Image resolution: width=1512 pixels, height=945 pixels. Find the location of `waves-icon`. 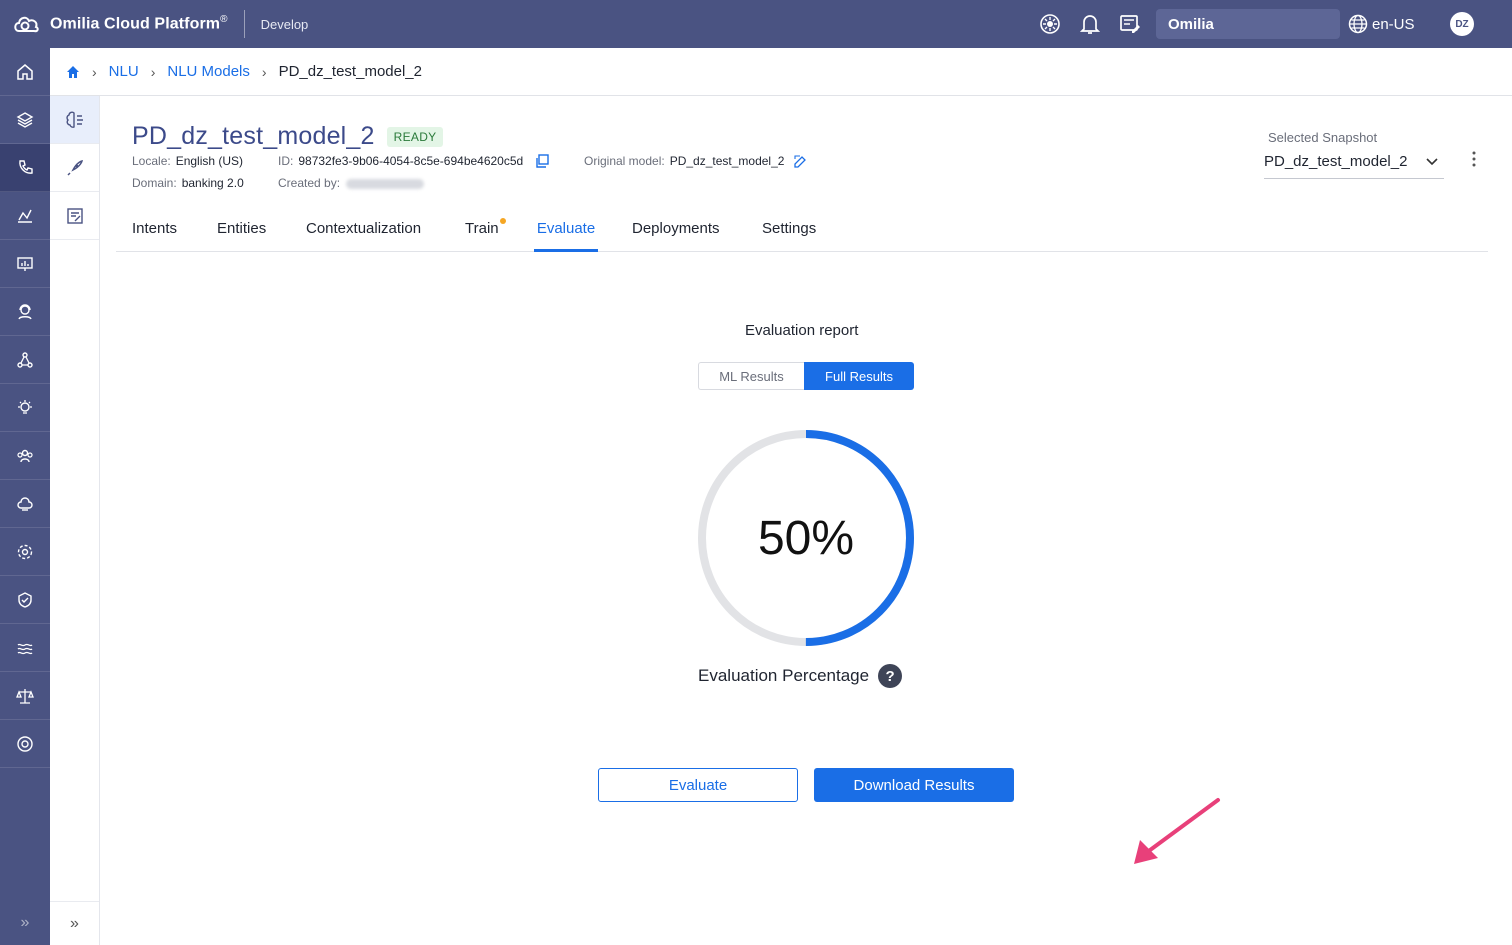

waves-icon is located at coordinates (25, 648).